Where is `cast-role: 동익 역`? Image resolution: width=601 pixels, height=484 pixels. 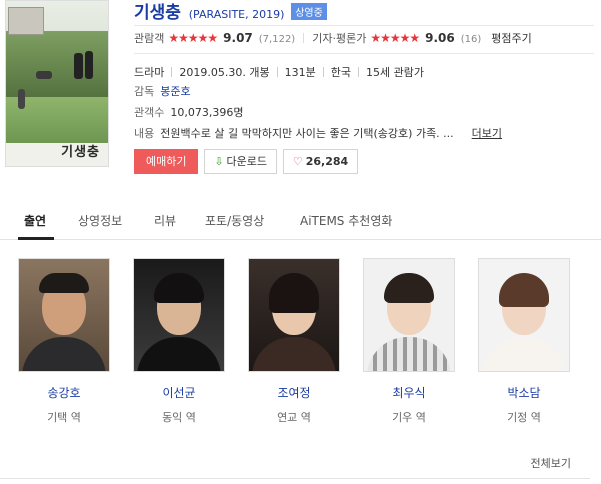 cast-role: 동익 역 is located at coordinates (179, 417).